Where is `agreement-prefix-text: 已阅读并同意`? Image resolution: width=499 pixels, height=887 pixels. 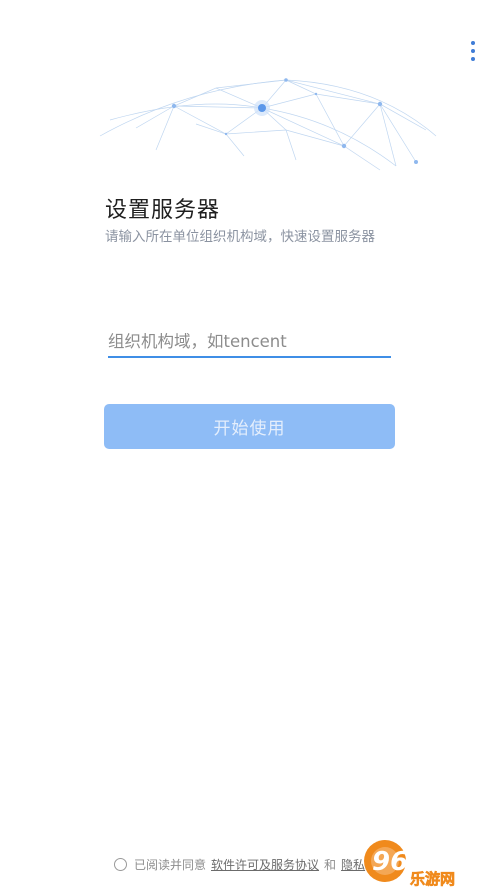 agreement-prefix-text: 已阅读并同意 is located at coordinates (170, 864).